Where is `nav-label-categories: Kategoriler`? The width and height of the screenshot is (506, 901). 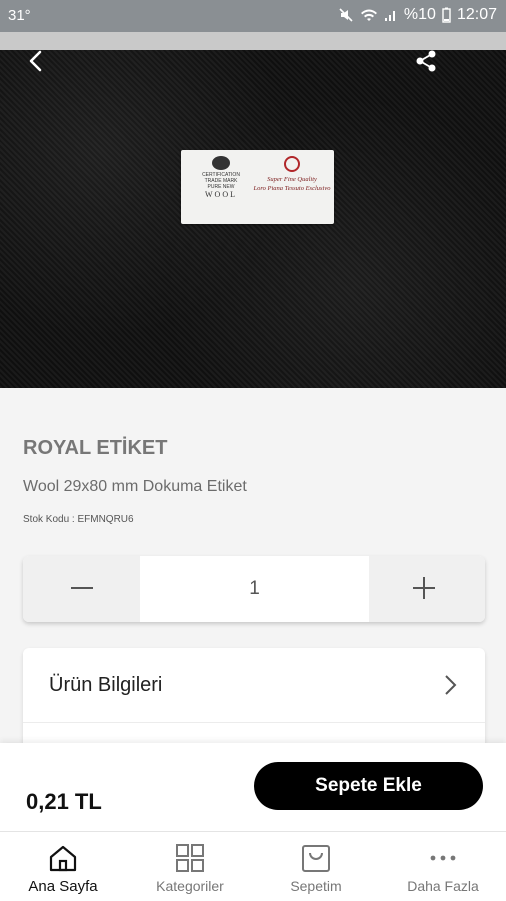 nav-label-categories: Kategoriler is located at coordinates (190, 886).